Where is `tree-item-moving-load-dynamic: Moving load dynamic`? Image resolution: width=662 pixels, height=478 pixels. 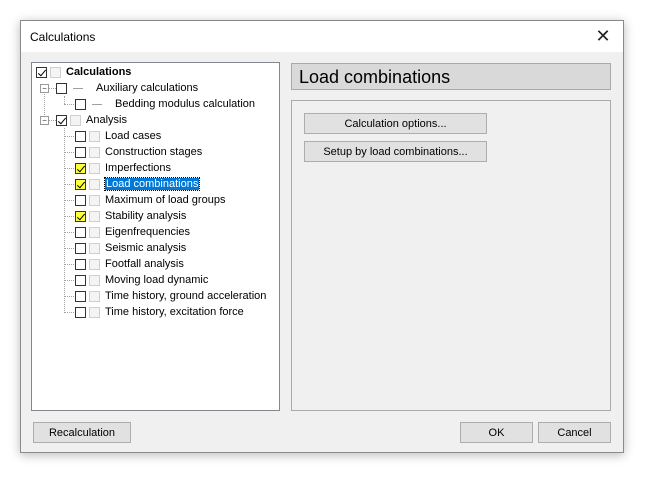
tree-item-moving-load-dynamic: Moving load dynamic is located at coordinates (141, 280).